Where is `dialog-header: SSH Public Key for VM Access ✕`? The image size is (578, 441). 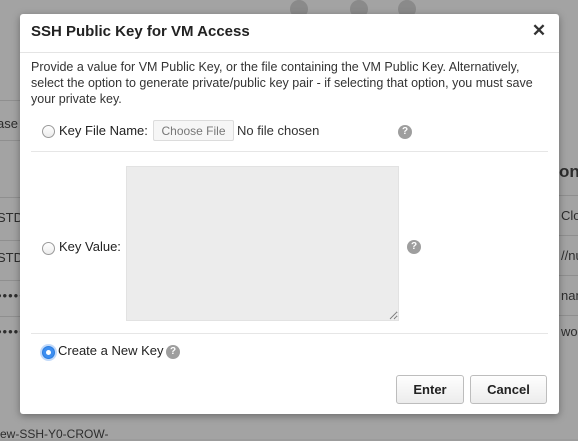 dialog-header: SSH Public Key for VM Access ✕ is located at coordinates (289, 33).